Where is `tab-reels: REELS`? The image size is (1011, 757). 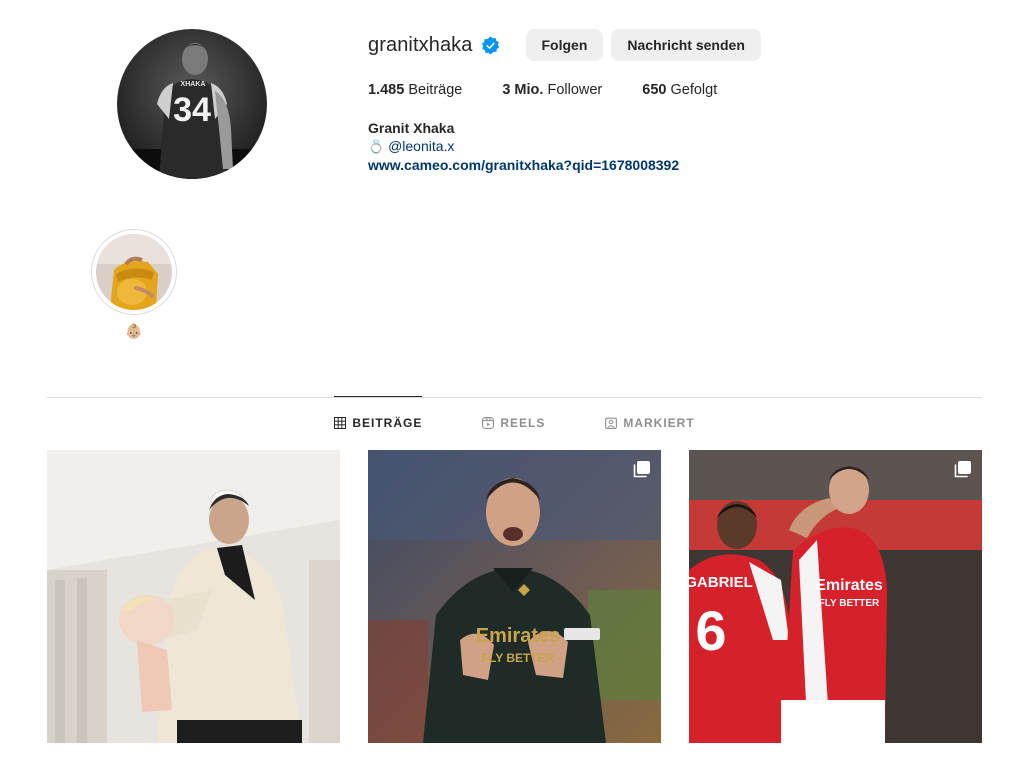 tab-reels: REELS is located at coordinates (513, 423).